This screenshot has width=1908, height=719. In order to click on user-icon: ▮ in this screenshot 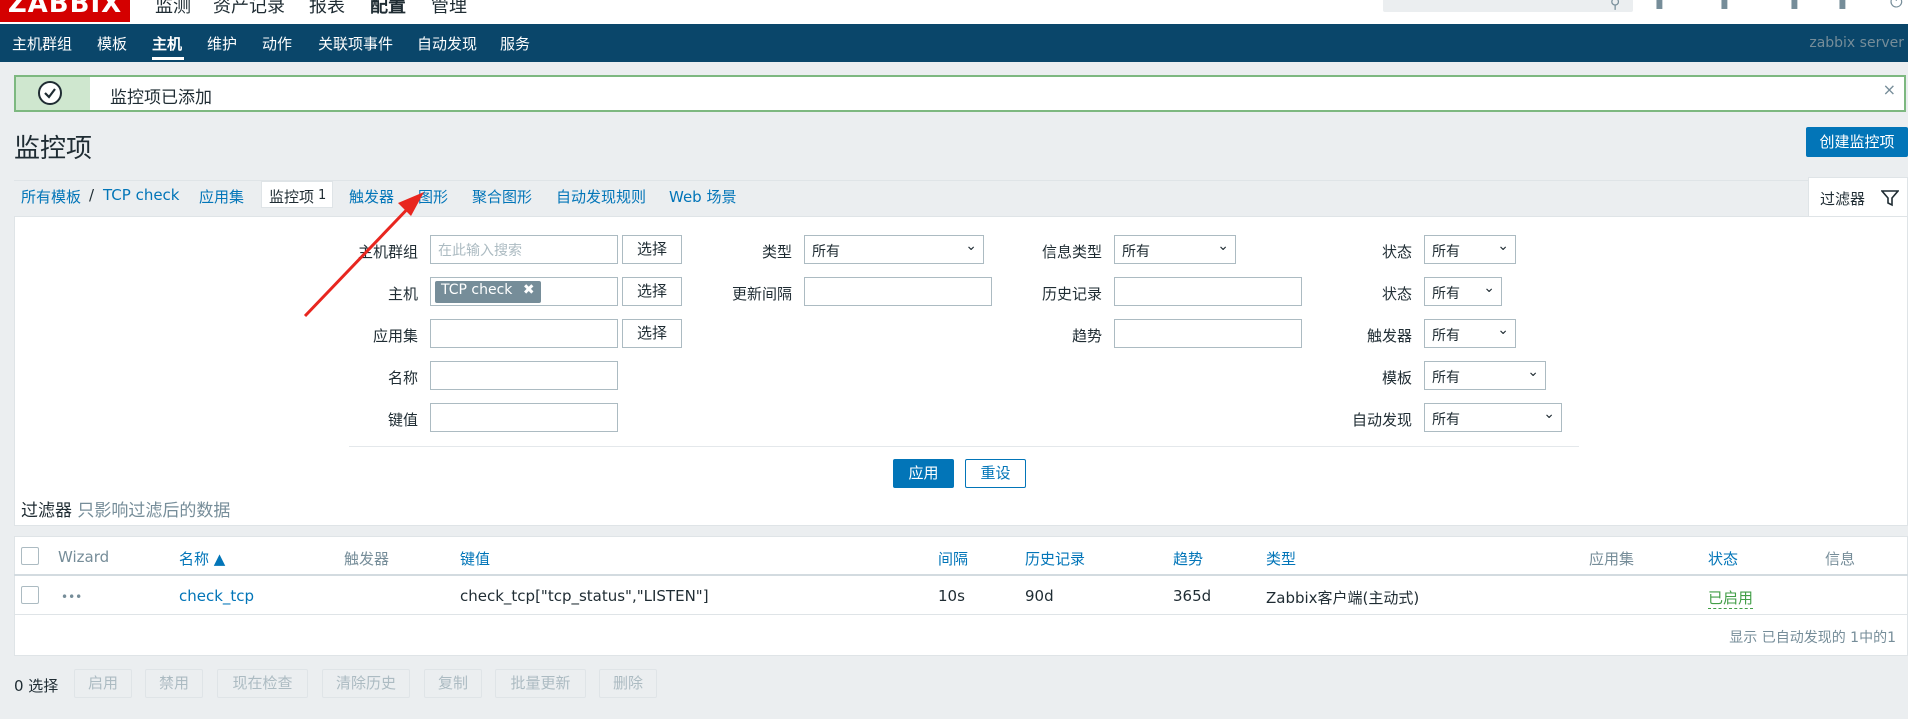, I will do `click(1842, 5)`.